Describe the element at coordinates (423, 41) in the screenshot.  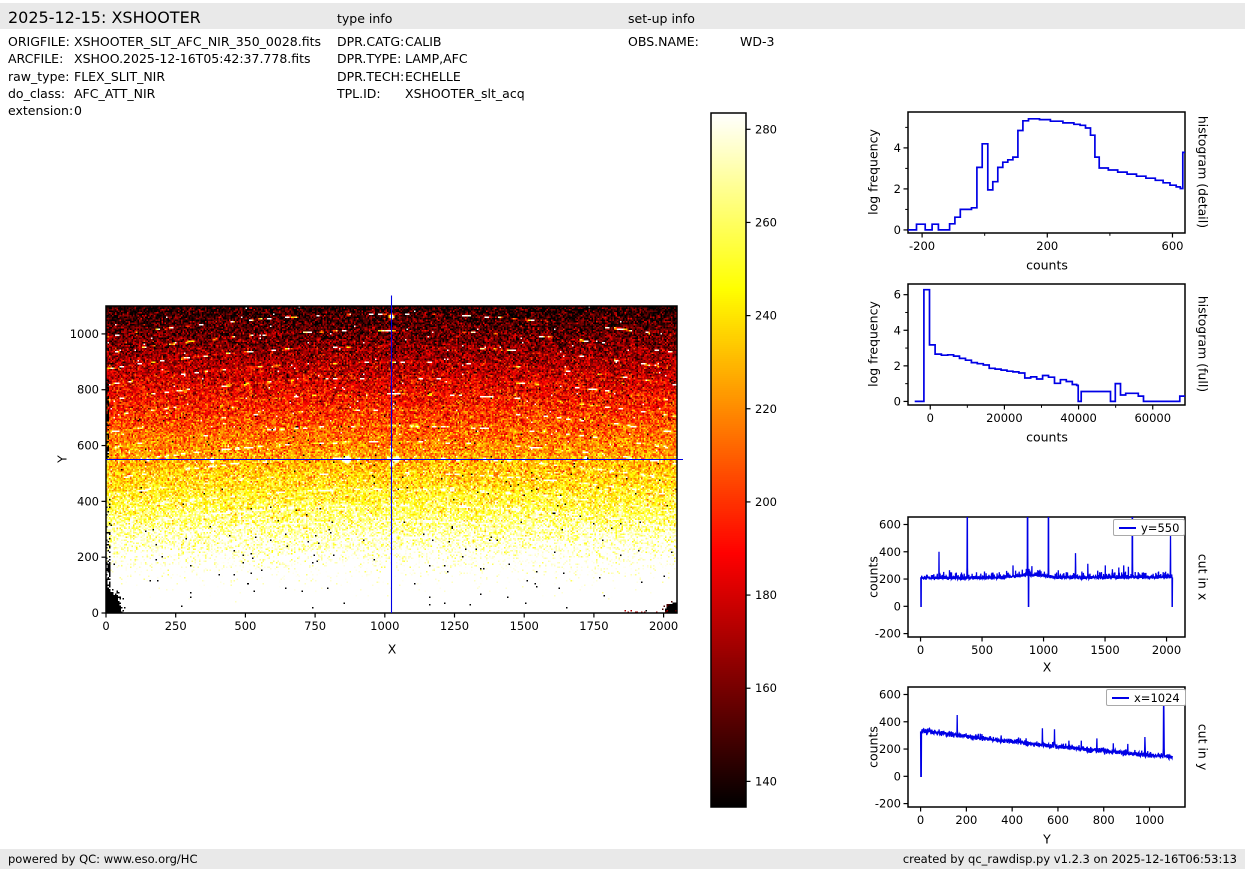
I see `info-value: CALIB` at that location.